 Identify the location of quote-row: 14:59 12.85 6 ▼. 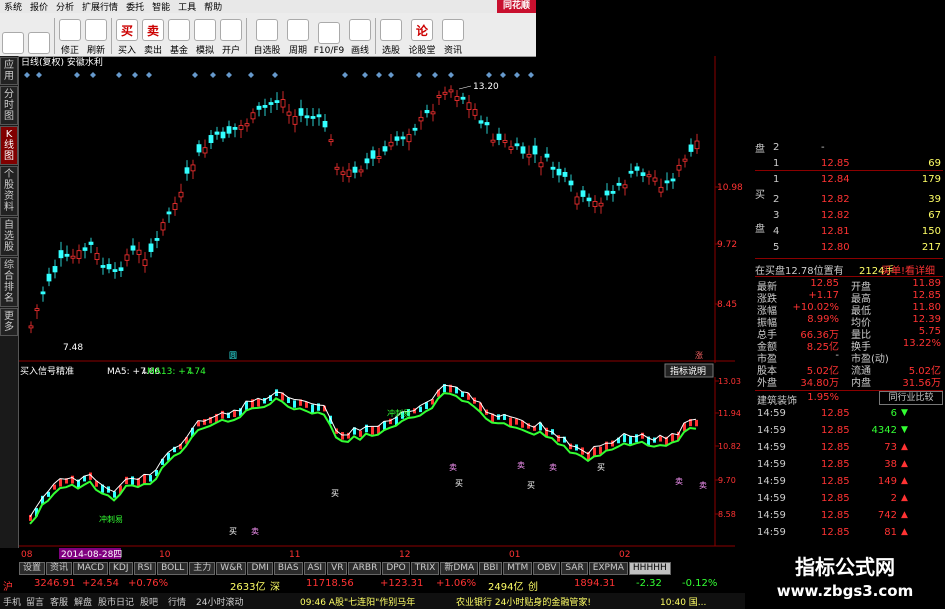
(849, 415).